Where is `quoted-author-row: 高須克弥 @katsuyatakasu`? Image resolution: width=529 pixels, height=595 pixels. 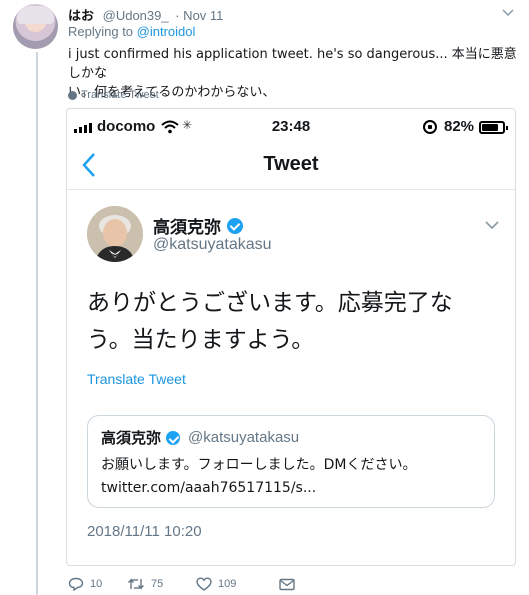 quoted-author-row: 高須克弥 @katsuyatakasu is located at coordinates (200, 437).